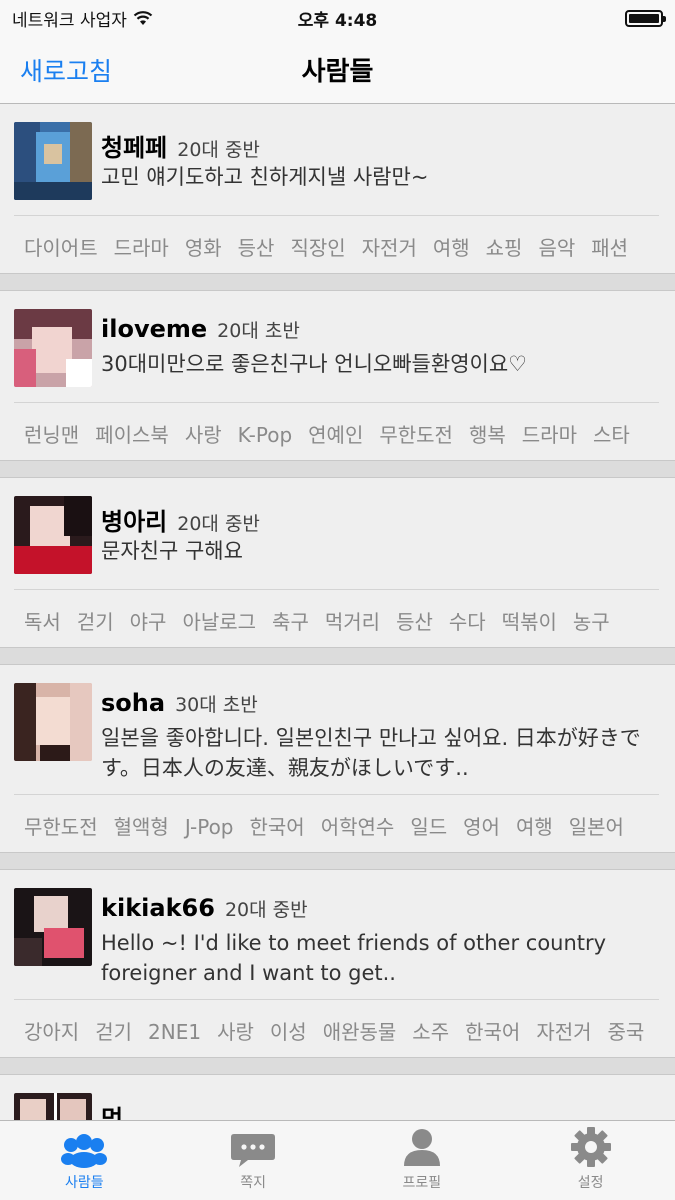 The height and width of the screenshot is (1200, 675). What do you see at coordinates (481, 827) in the screenshot?
I see `tag: 영어` at bounding box center [481, 827].